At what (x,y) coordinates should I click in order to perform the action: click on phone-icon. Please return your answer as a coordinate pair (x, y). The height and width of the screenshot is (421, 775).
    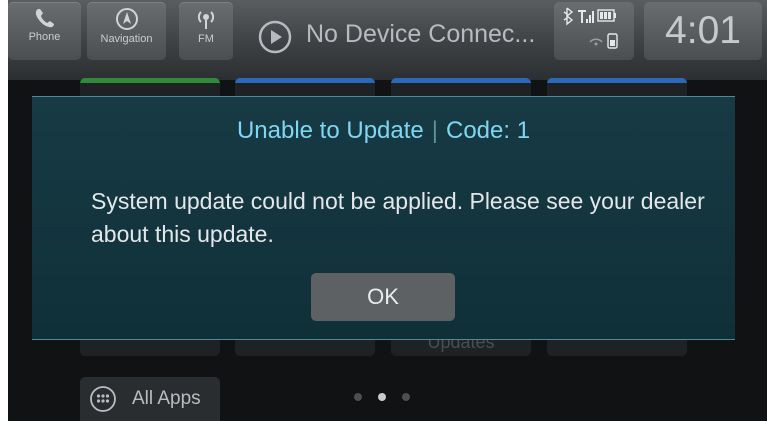
    Looking at the image, I should click on (44, 18).